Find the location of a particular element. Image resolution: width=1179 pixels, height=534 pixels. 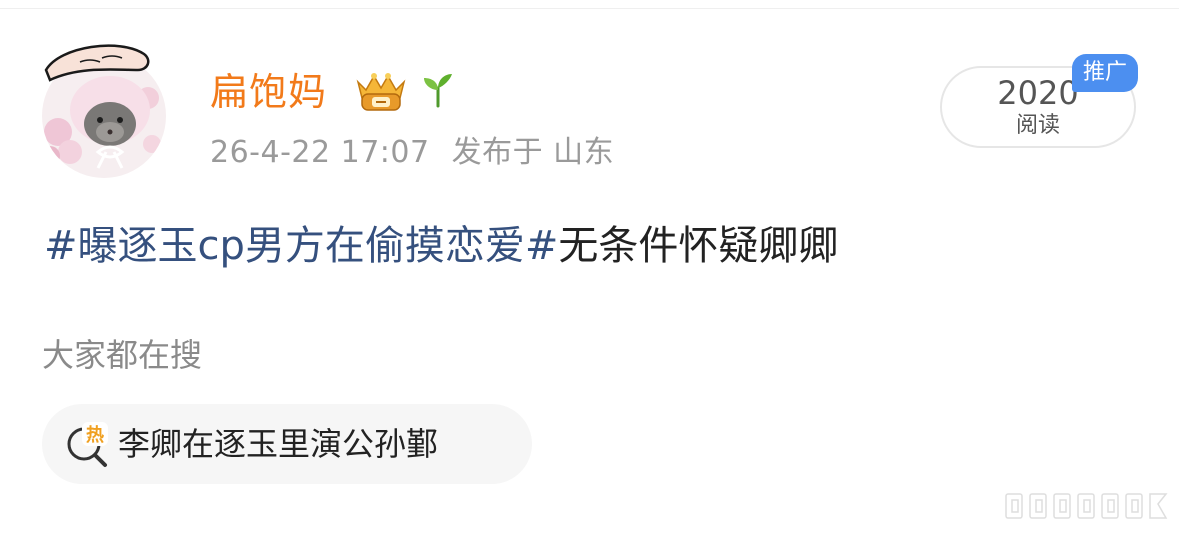

post-location: 发布于 山东 is located at coordinates (533, 152).